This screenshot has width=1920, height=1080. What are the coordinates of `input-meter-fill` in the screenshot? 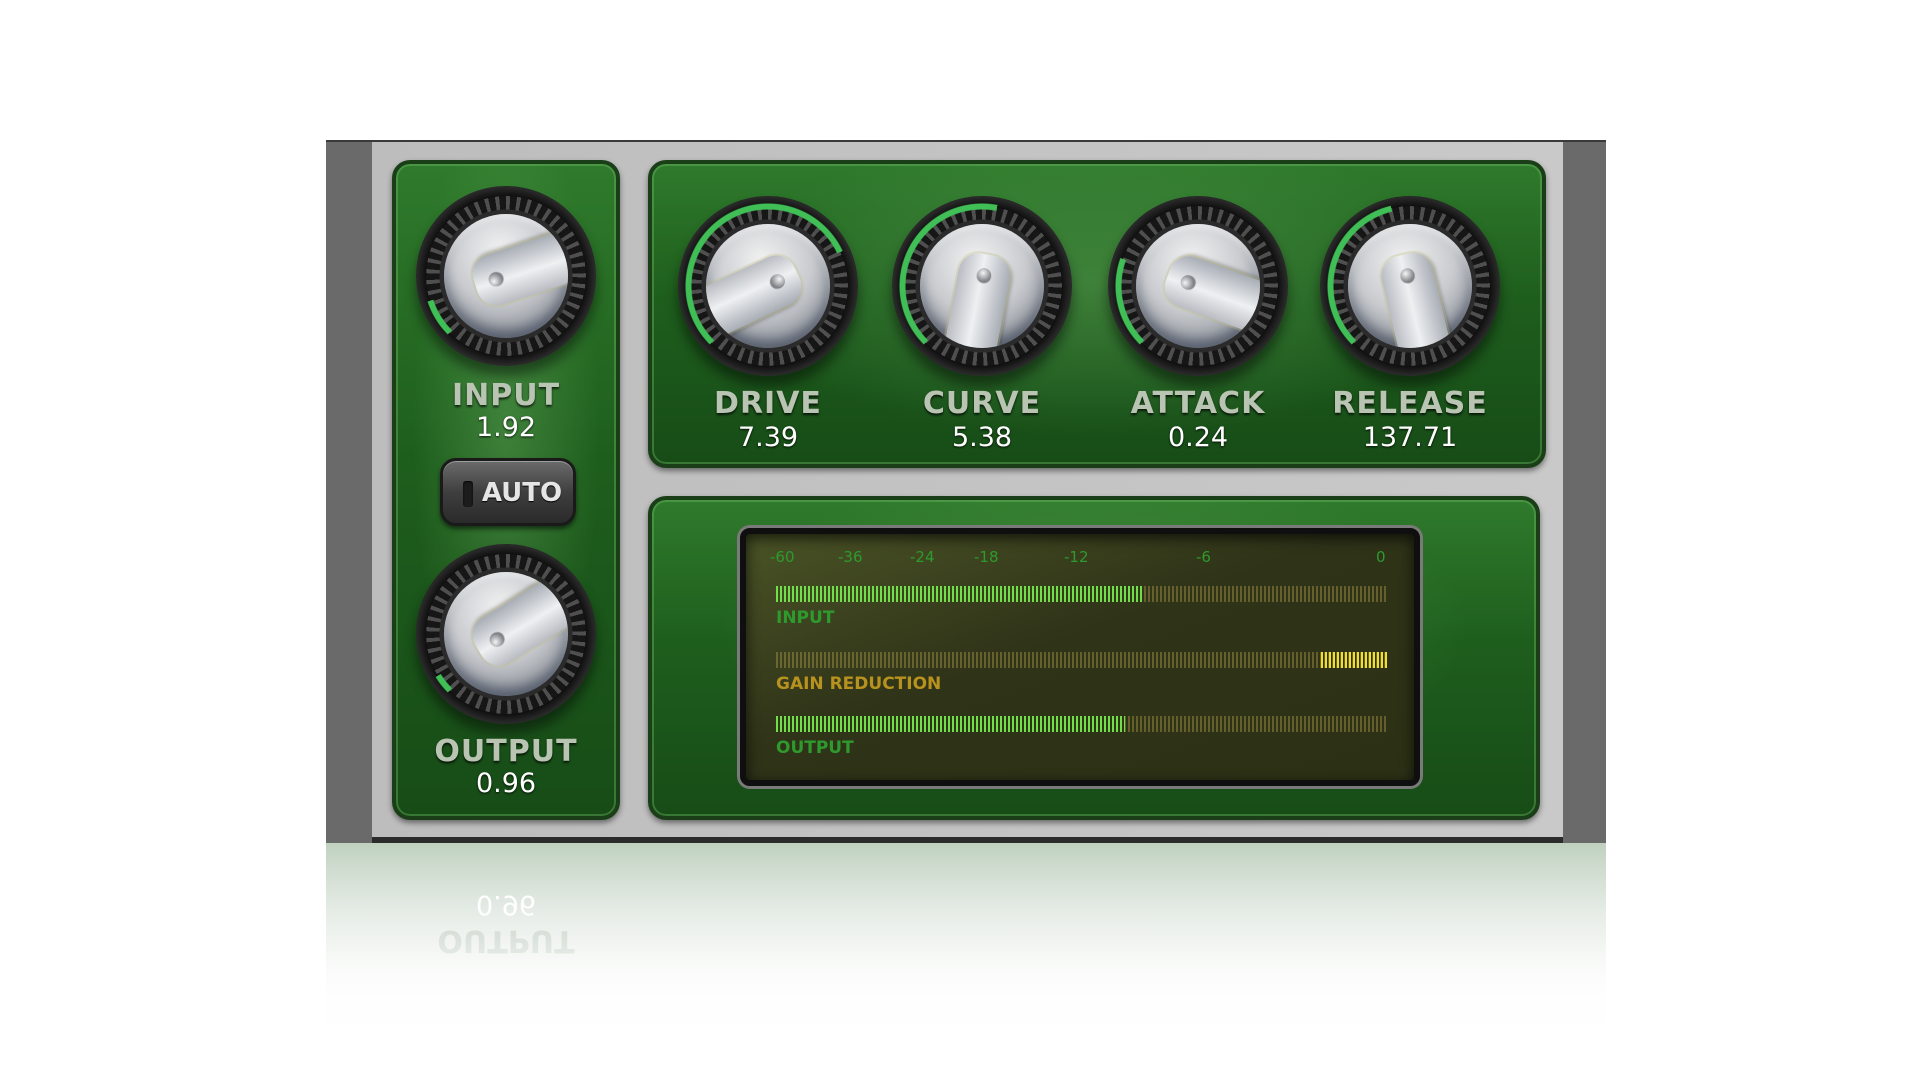 It's located at (960, 594).